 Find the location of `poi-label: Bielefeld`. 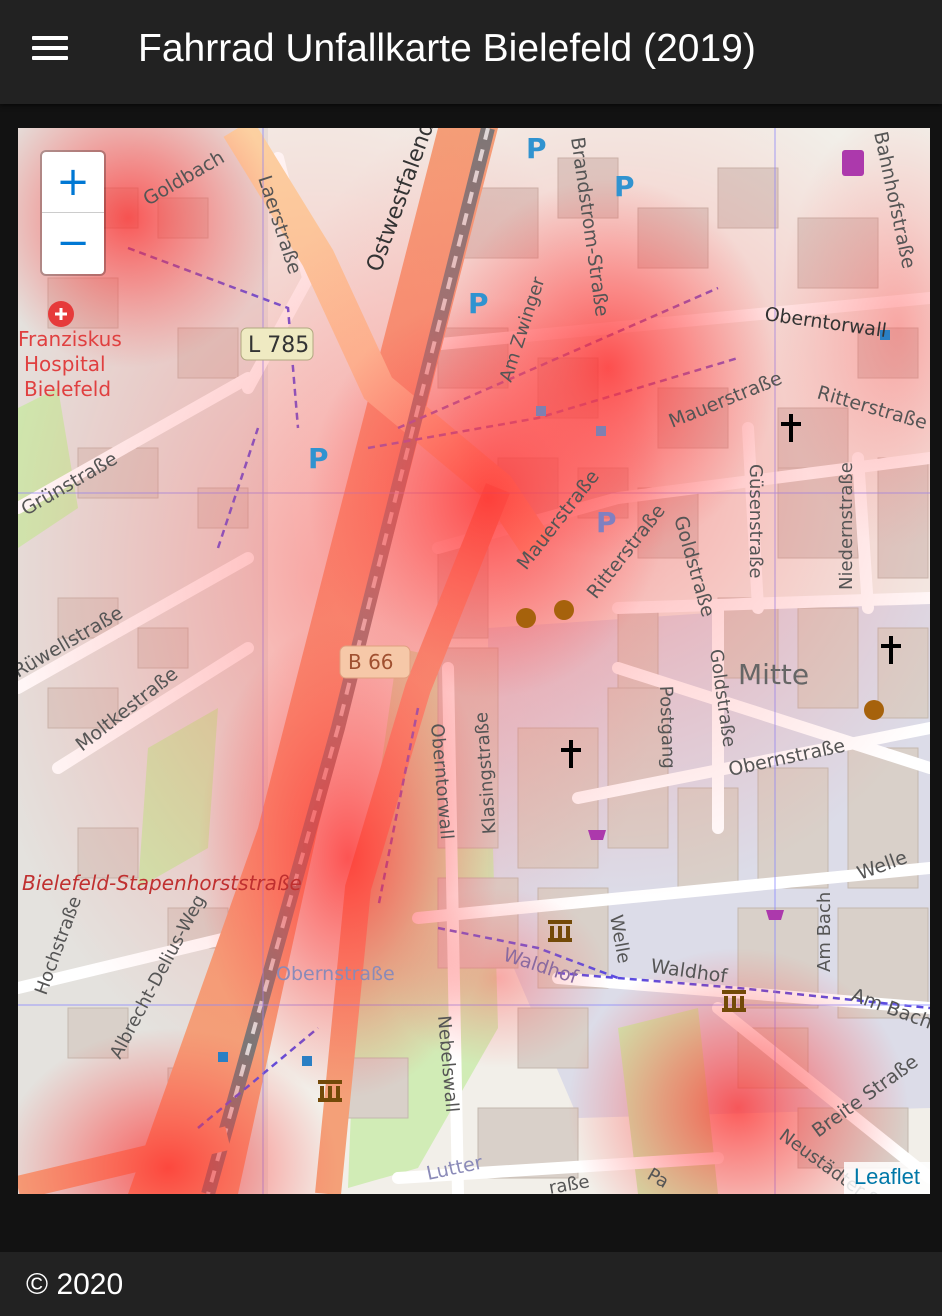

poi-label: Bielefeld is located at coordinates (67, 389).